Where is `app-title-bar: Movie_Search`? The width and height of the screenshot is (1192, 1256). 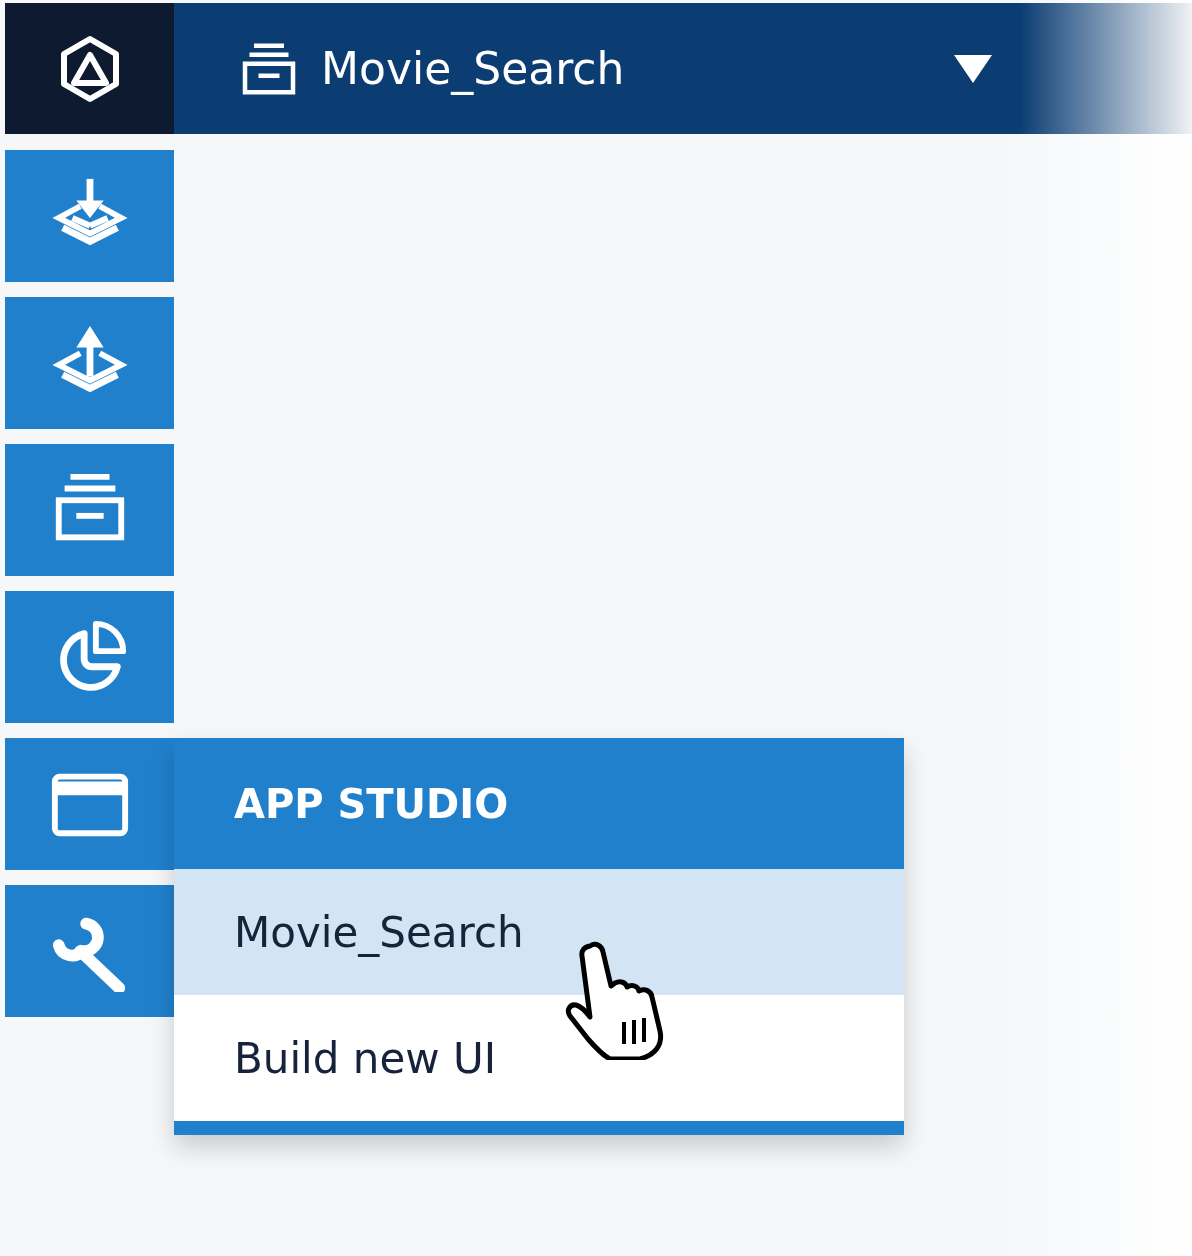
app-title-bar: Movie_Search is located at coordinates (683, 68).